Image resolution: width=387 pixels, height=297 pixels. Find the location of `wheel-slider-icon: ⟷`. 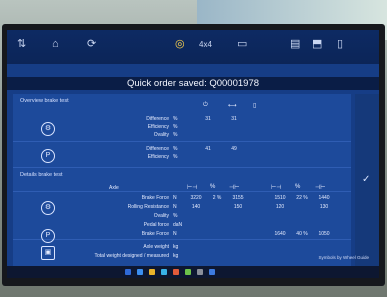

wheel-slider-icon: ⟷ is located at coordinates (232, 106).